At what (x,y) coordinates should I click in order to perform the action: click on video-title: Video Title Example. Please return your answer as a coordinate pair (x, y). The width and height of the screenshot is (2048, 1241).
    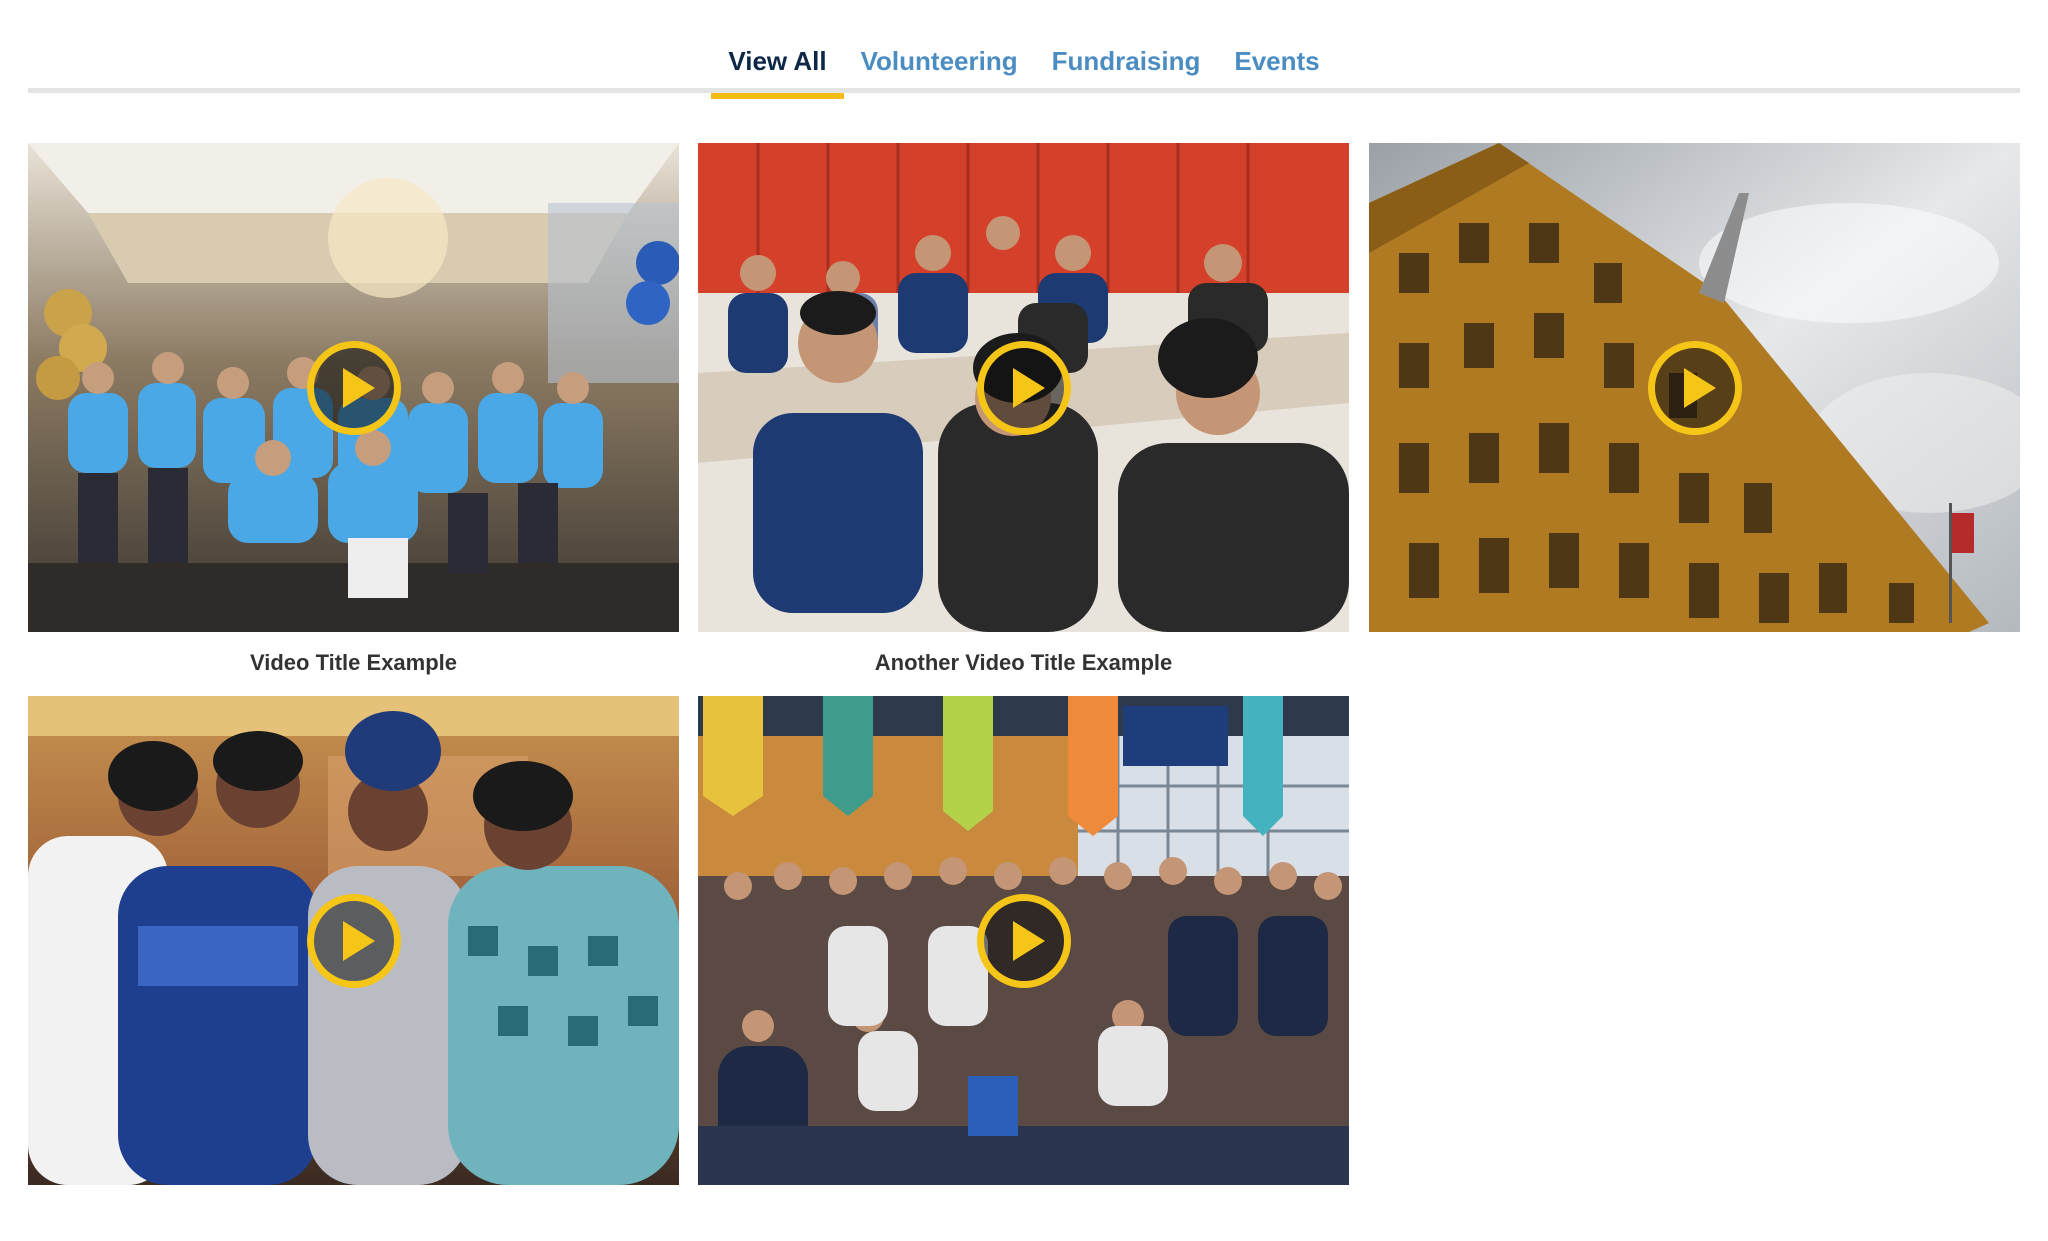
    Looking at the image, I should click on (353, 665).